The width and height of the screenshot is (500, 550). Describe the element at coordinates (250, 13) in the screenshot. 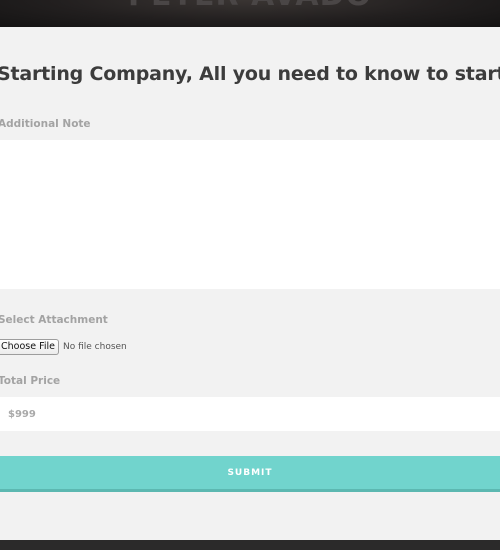

I see `hero-banner: PETER AVADO` at that location.